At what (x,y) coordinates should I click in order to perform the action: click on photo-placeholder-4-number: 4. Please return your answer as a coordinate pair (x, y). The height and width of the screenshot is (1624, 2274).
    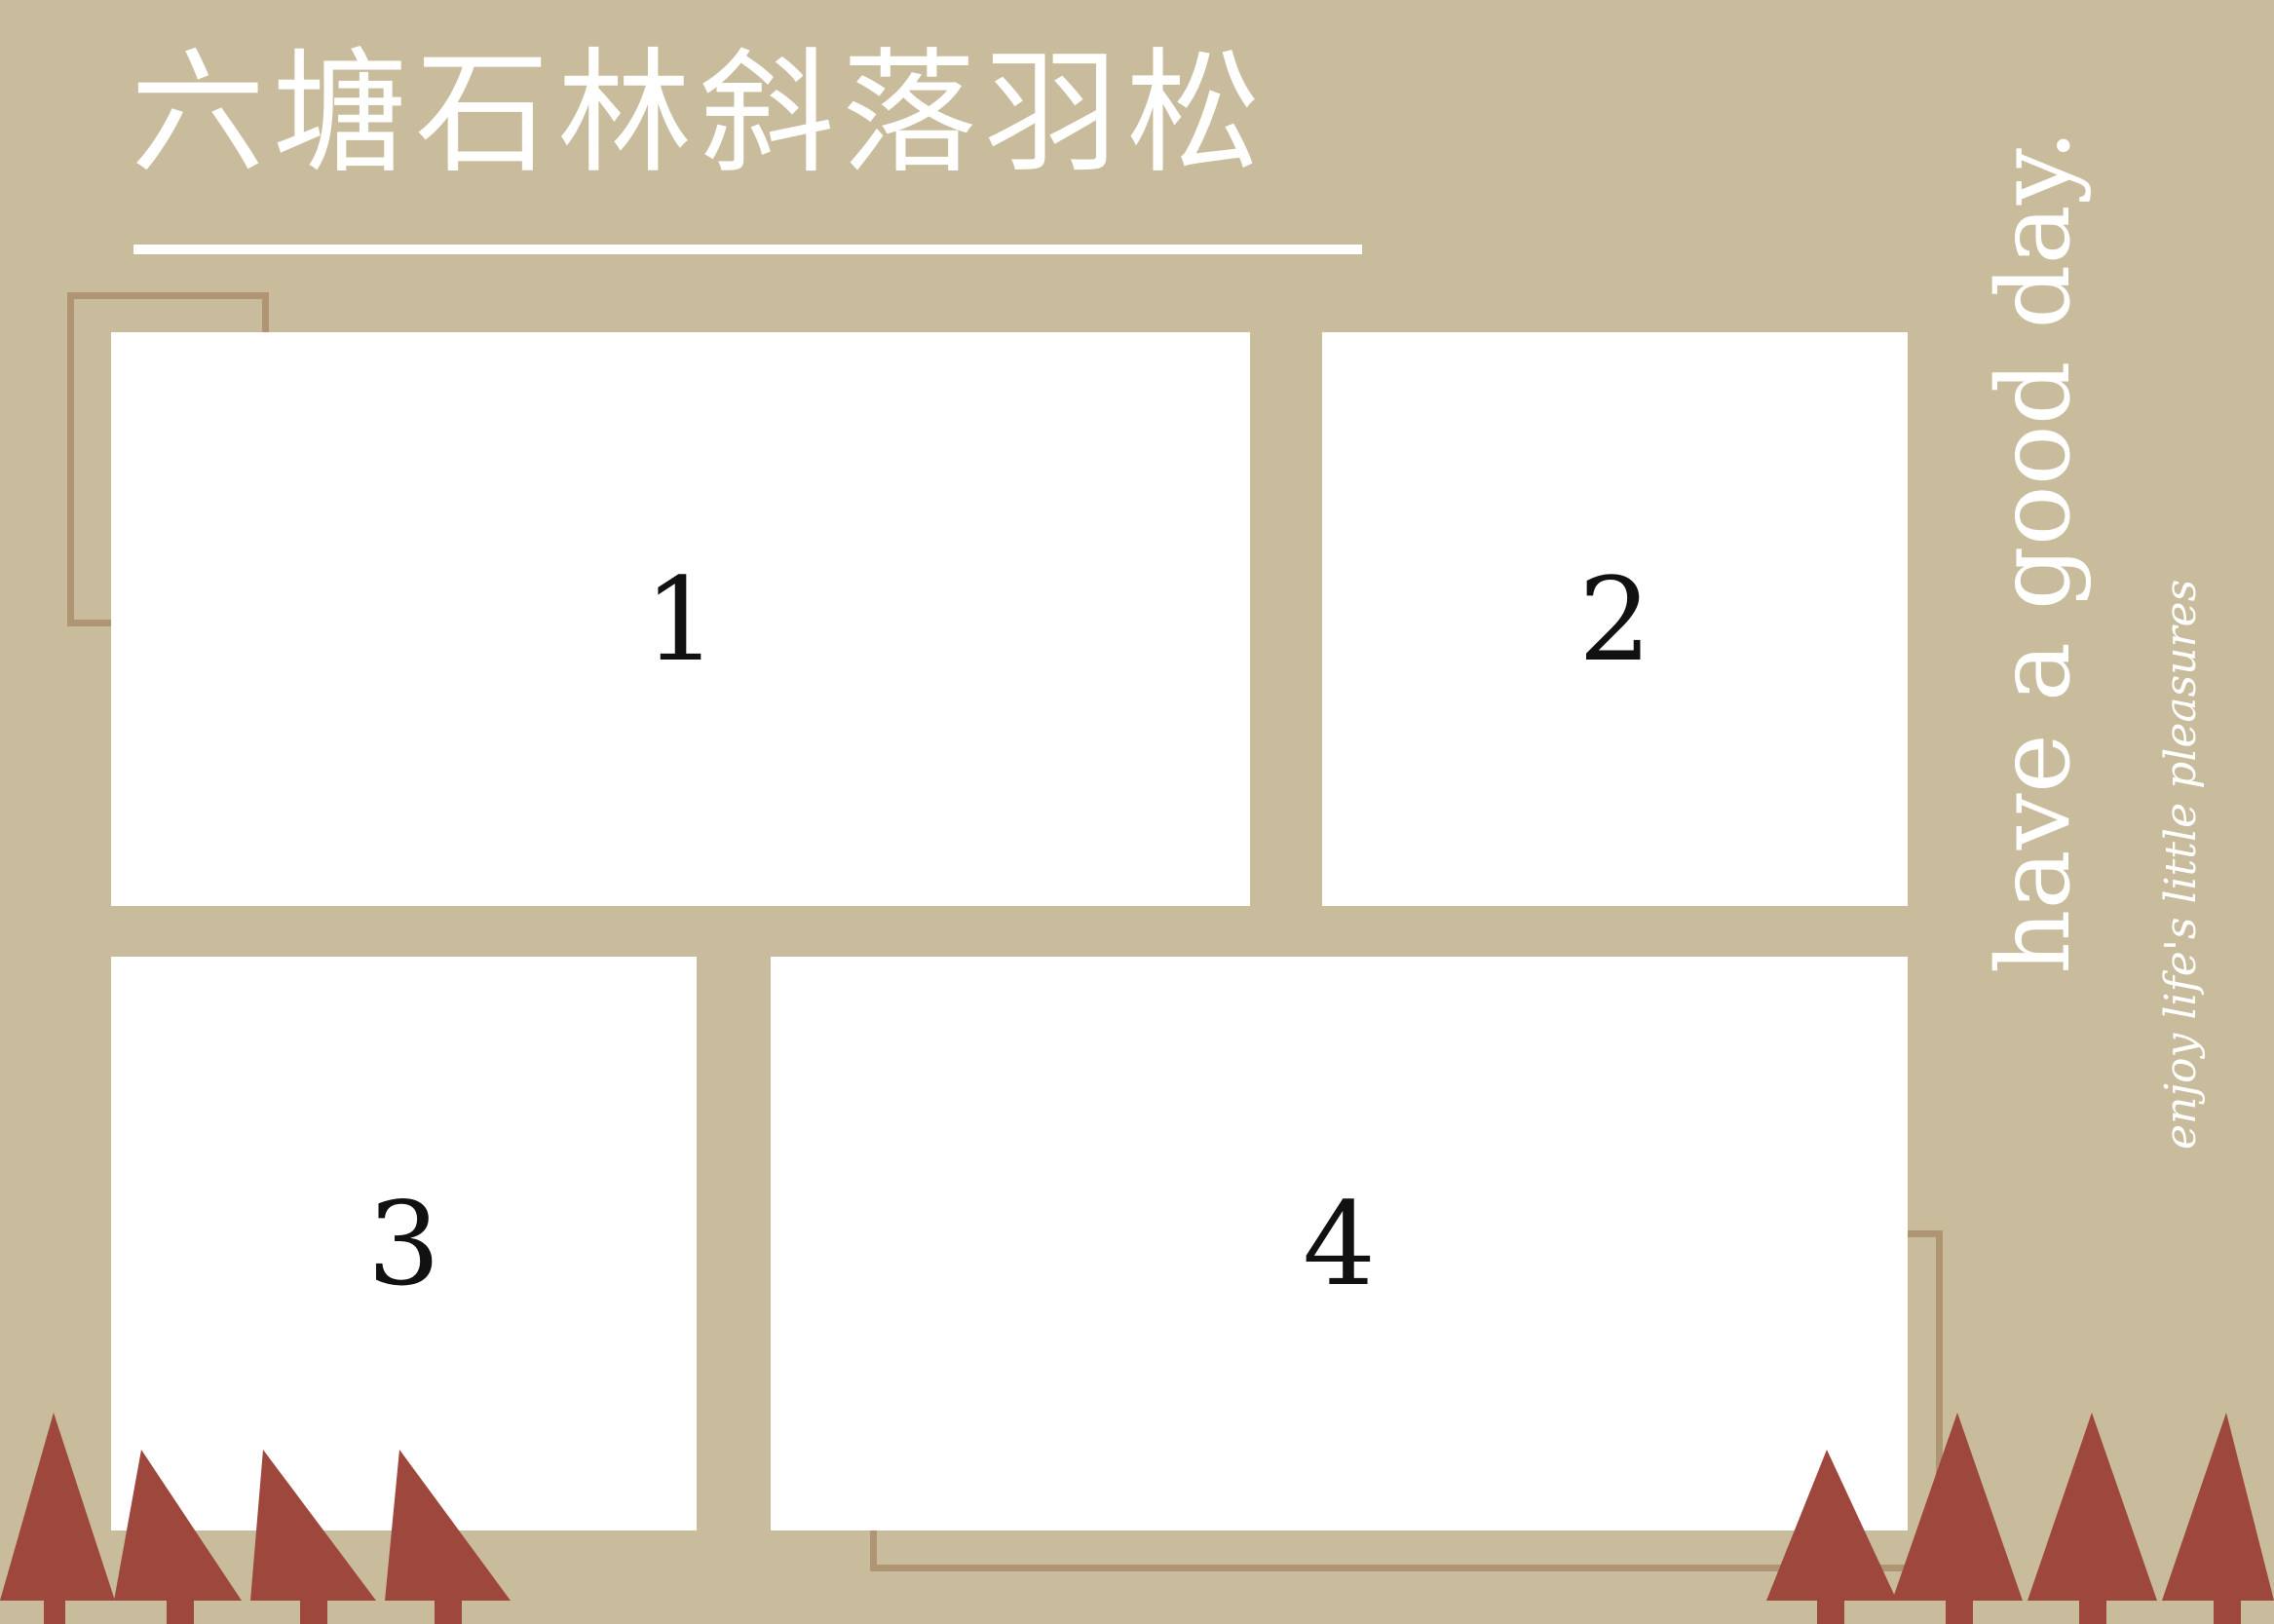
    Looking at the image, I should click on (1339, 1243).